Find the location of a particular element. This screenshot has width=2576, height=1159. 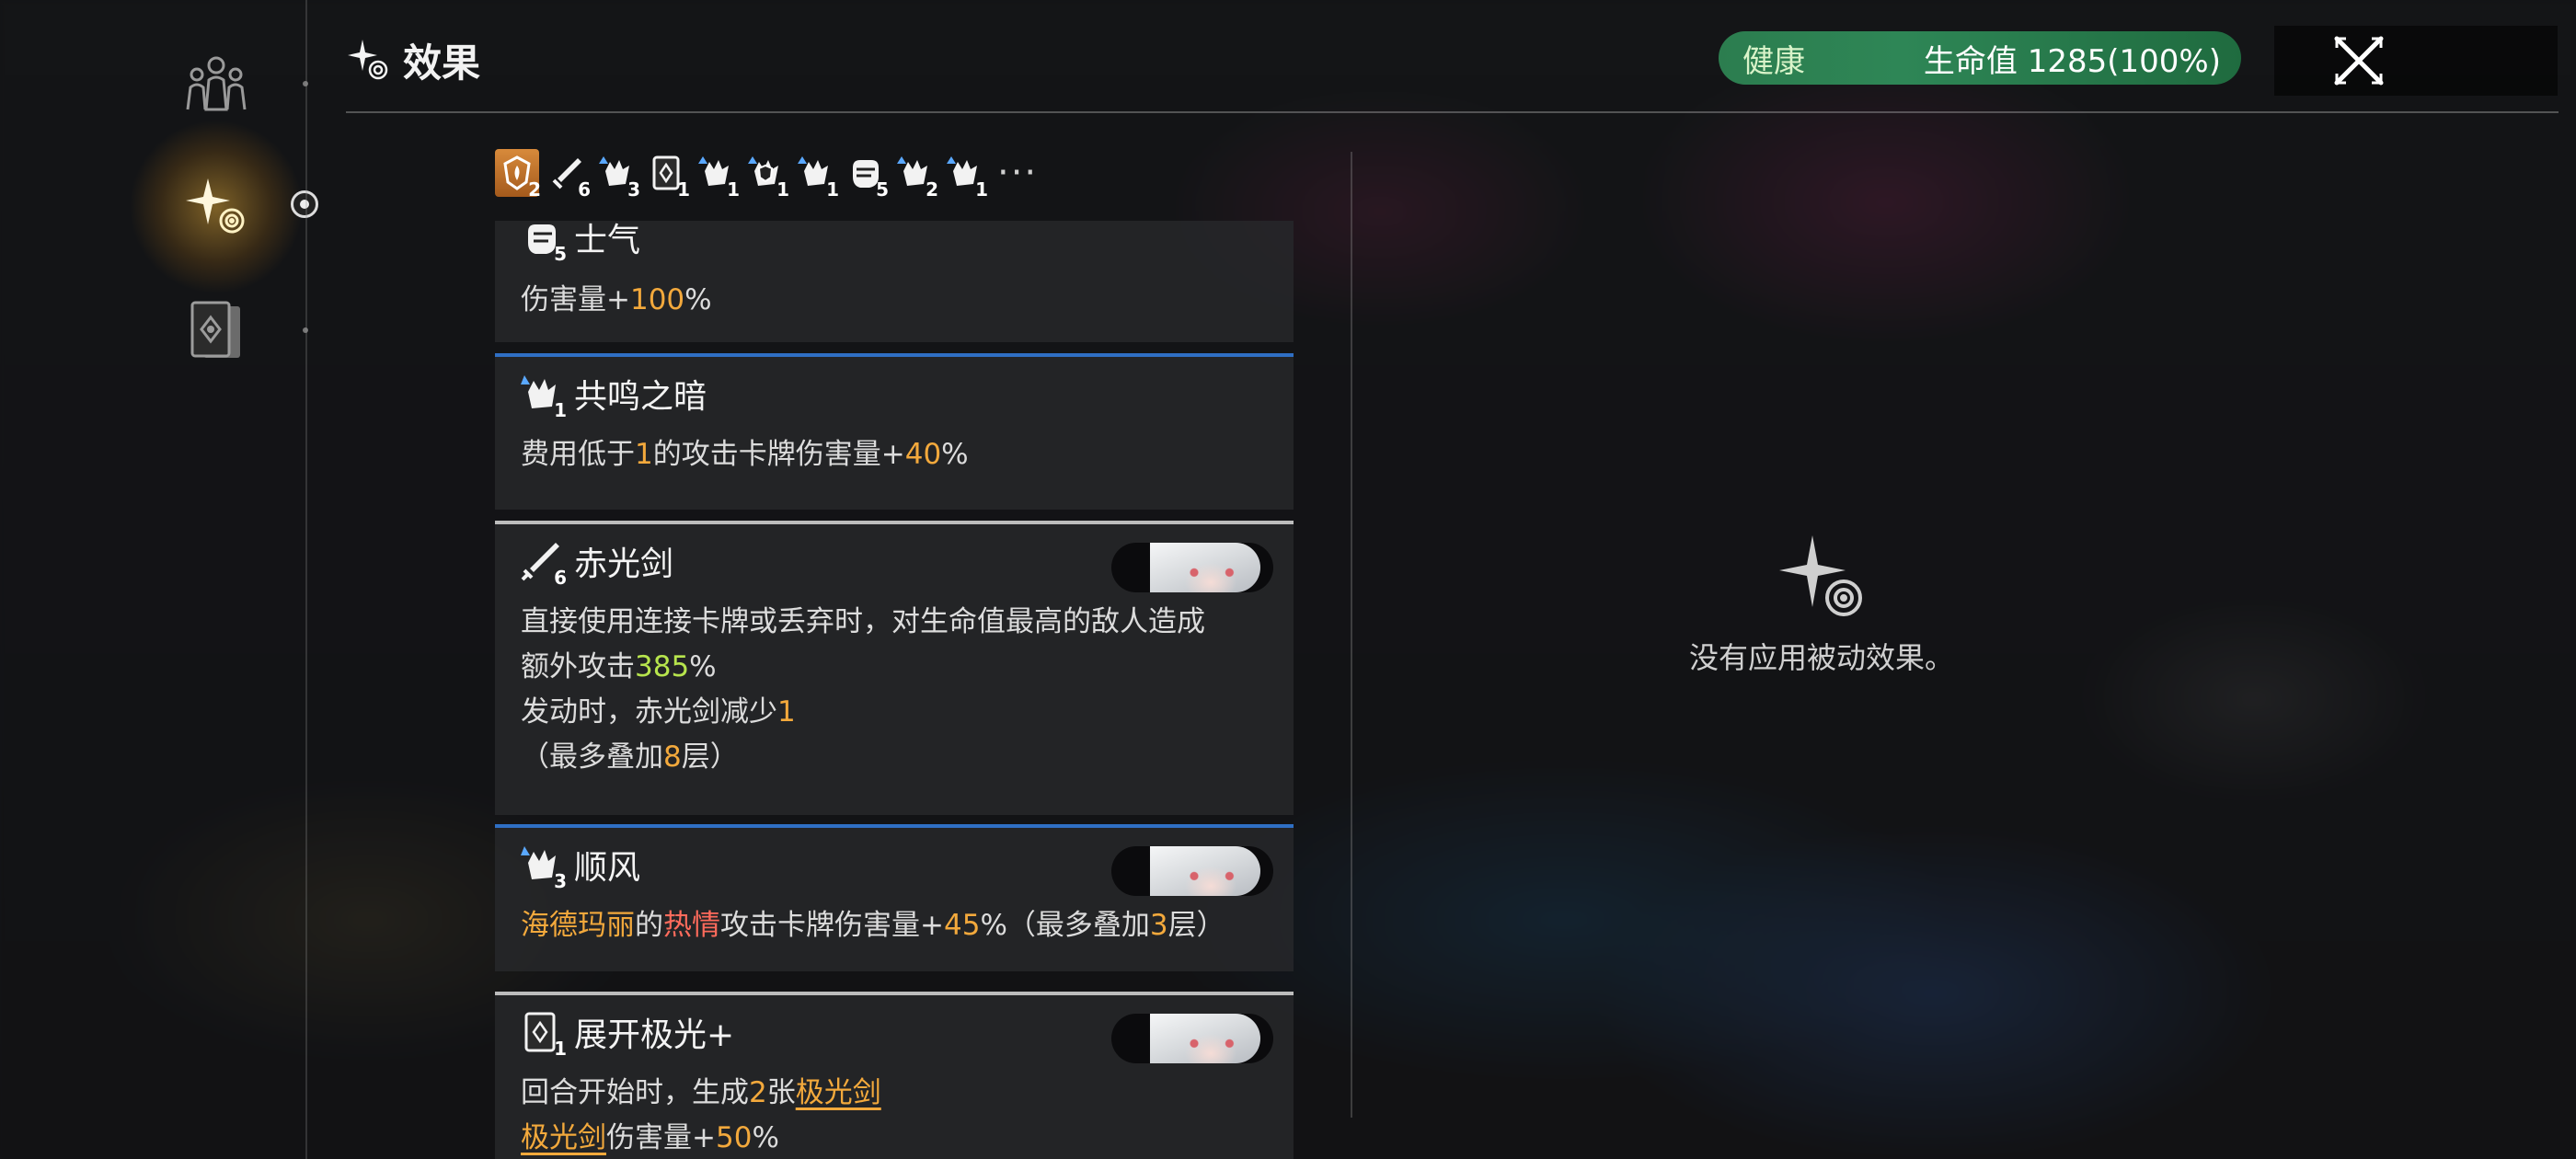

active-nav-indicator is located at coordinates (304, 204).